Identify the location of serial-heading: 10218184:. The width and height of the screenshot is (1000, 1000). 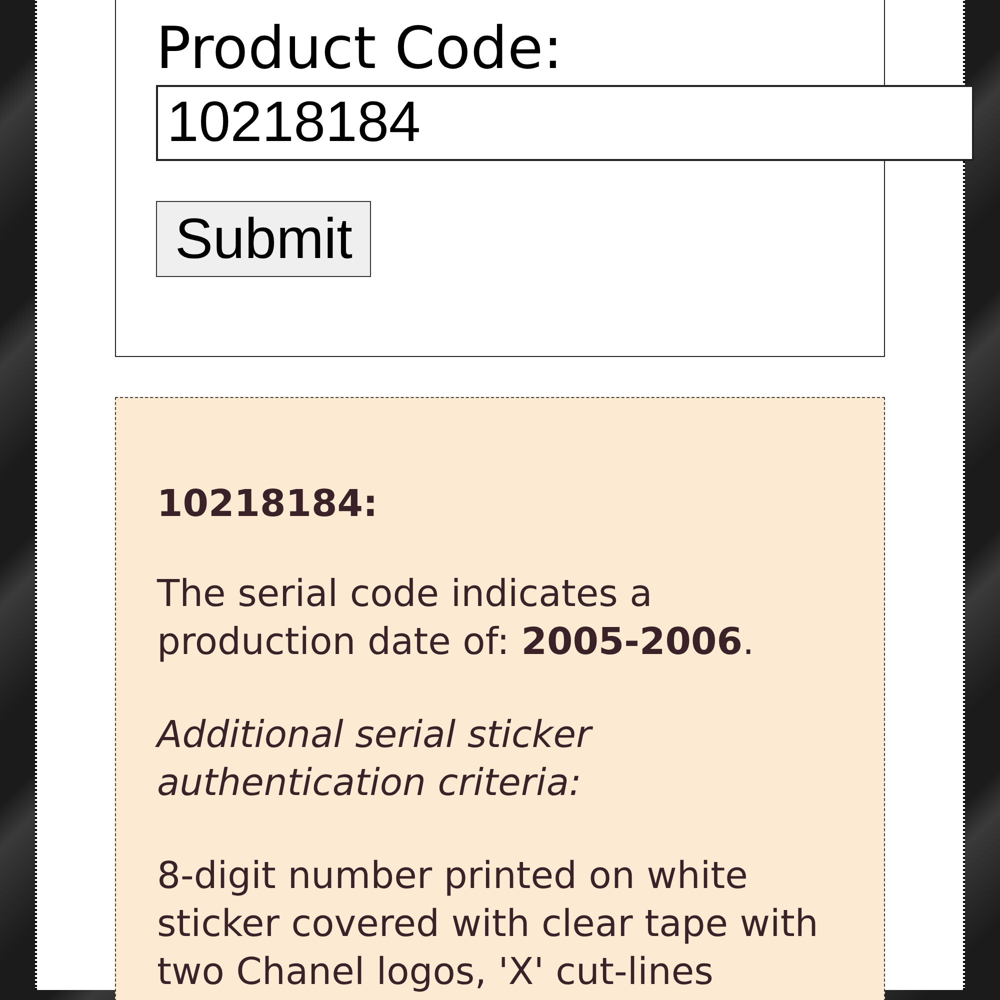
(267, 504).